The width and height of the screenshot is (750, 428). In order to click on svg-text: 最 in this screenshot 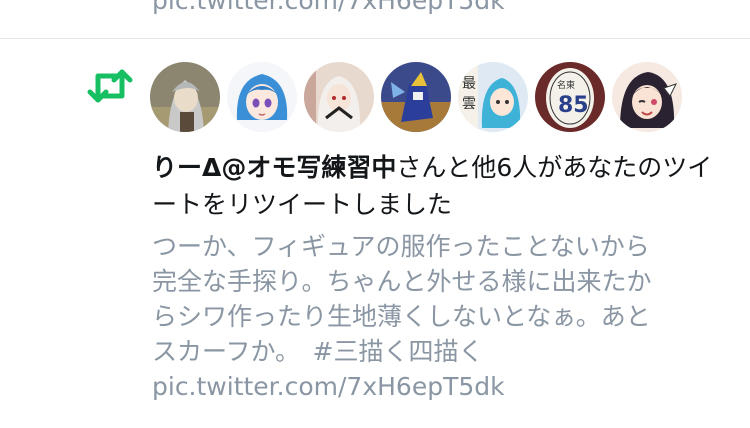, I will do `click(469, 84)`.